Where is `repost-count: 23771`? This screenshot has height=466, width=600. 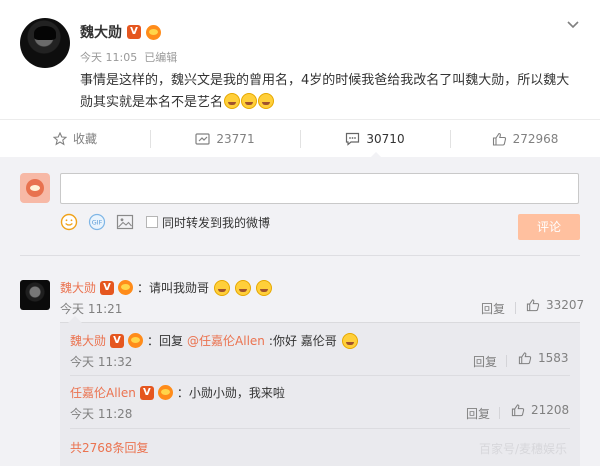 repost-count: 23771 is located at coordinates (235, 138).